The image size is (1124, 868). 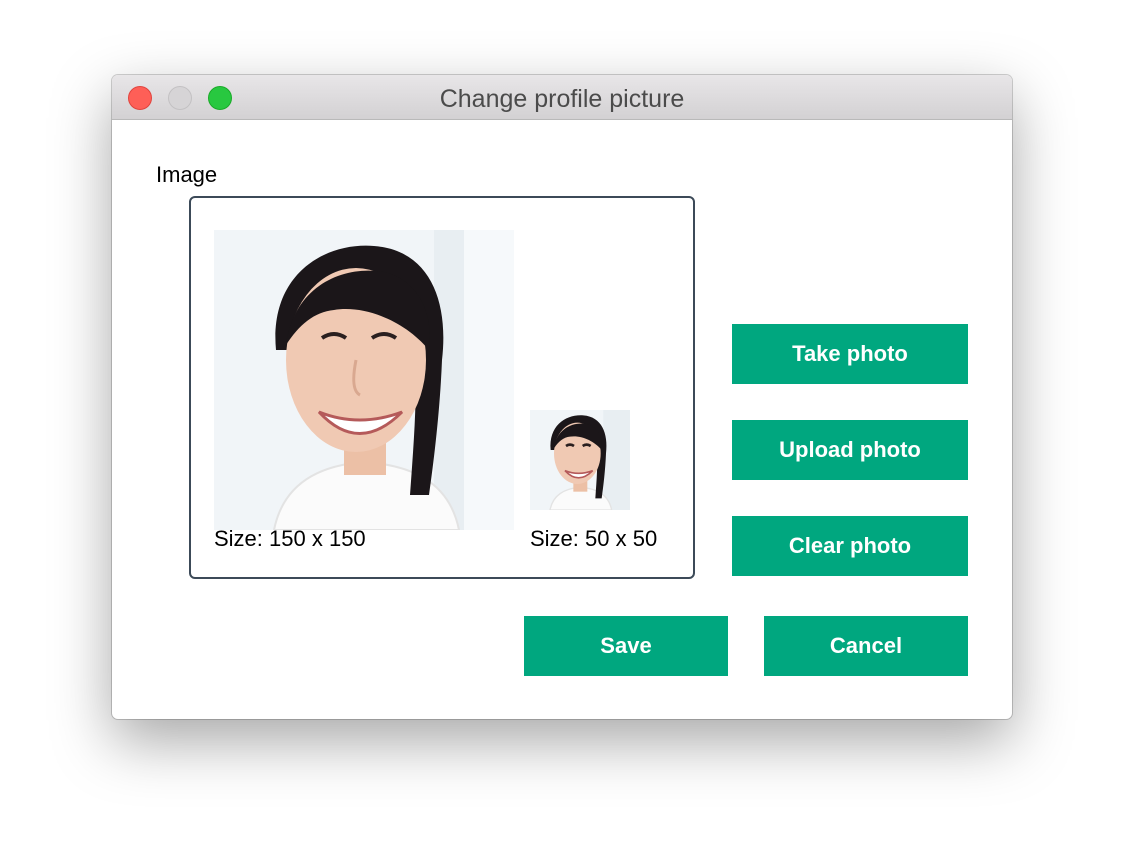 What do you see at coordinates (290, 538) in the screenshot?
I see `large-preview-size-caption: Size: 150 x 150` at bounding box center [290, 538].